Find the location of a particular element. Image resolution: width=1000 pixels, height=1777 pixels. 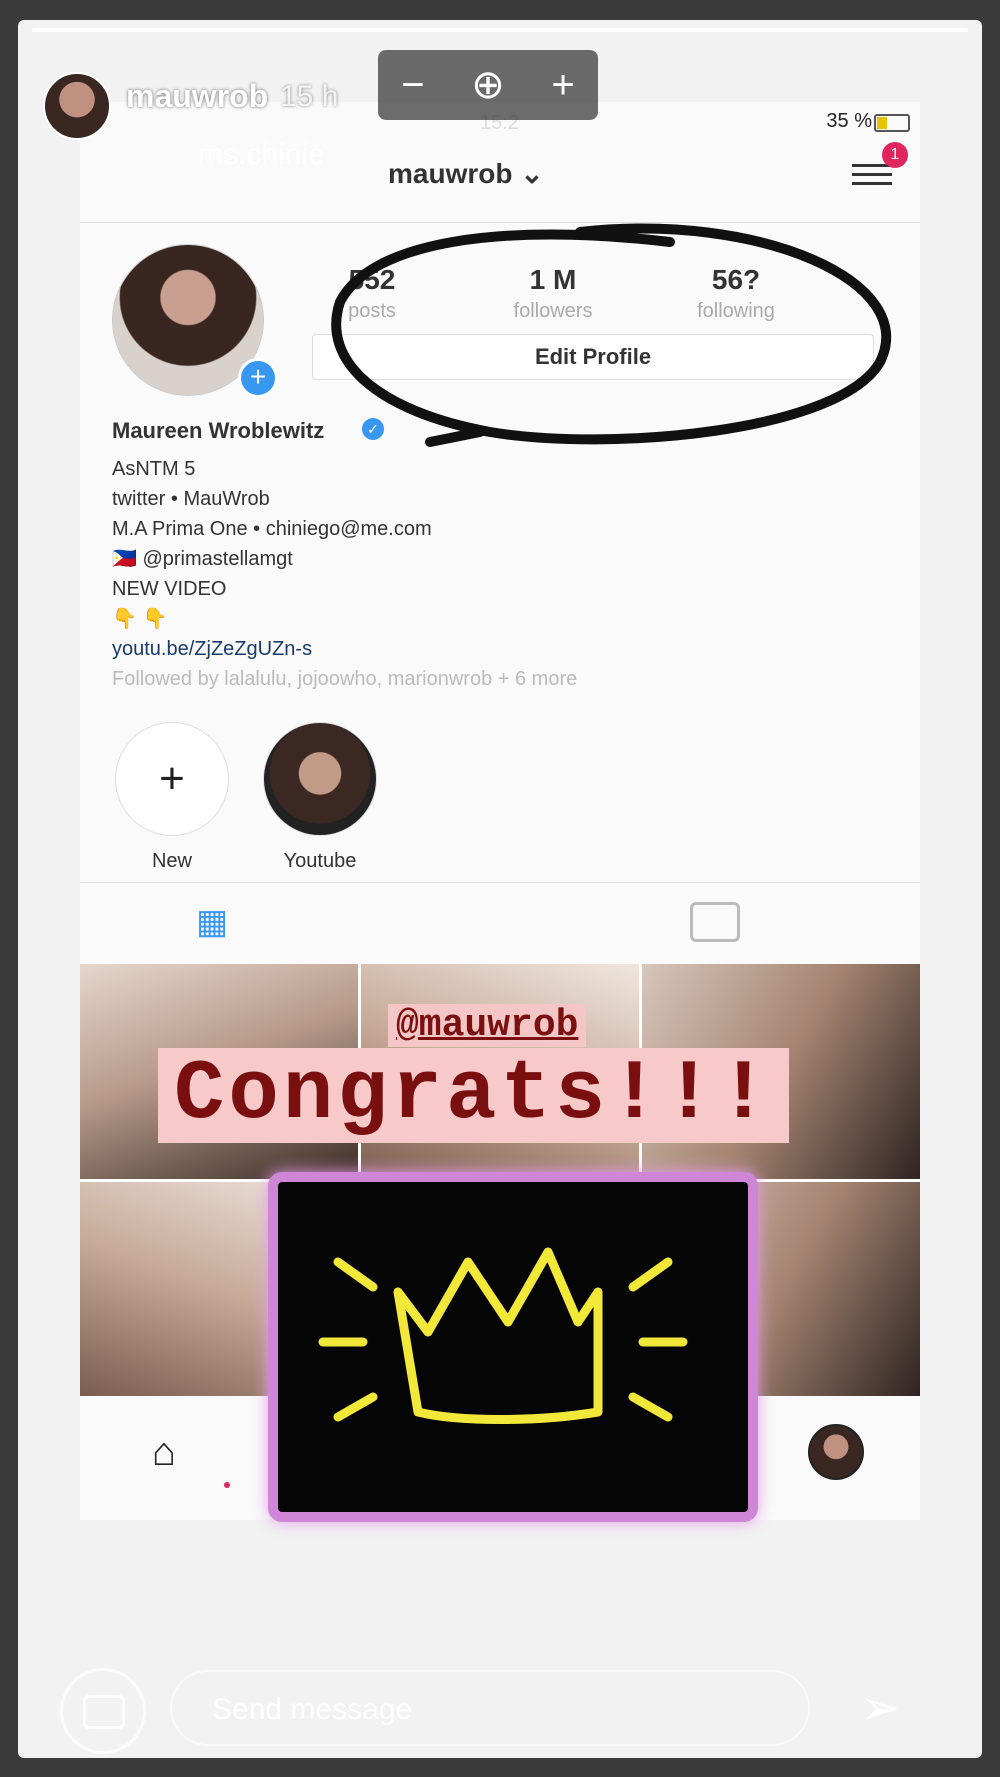

zoom-out-icon: − is located at coordinates (413, 84).